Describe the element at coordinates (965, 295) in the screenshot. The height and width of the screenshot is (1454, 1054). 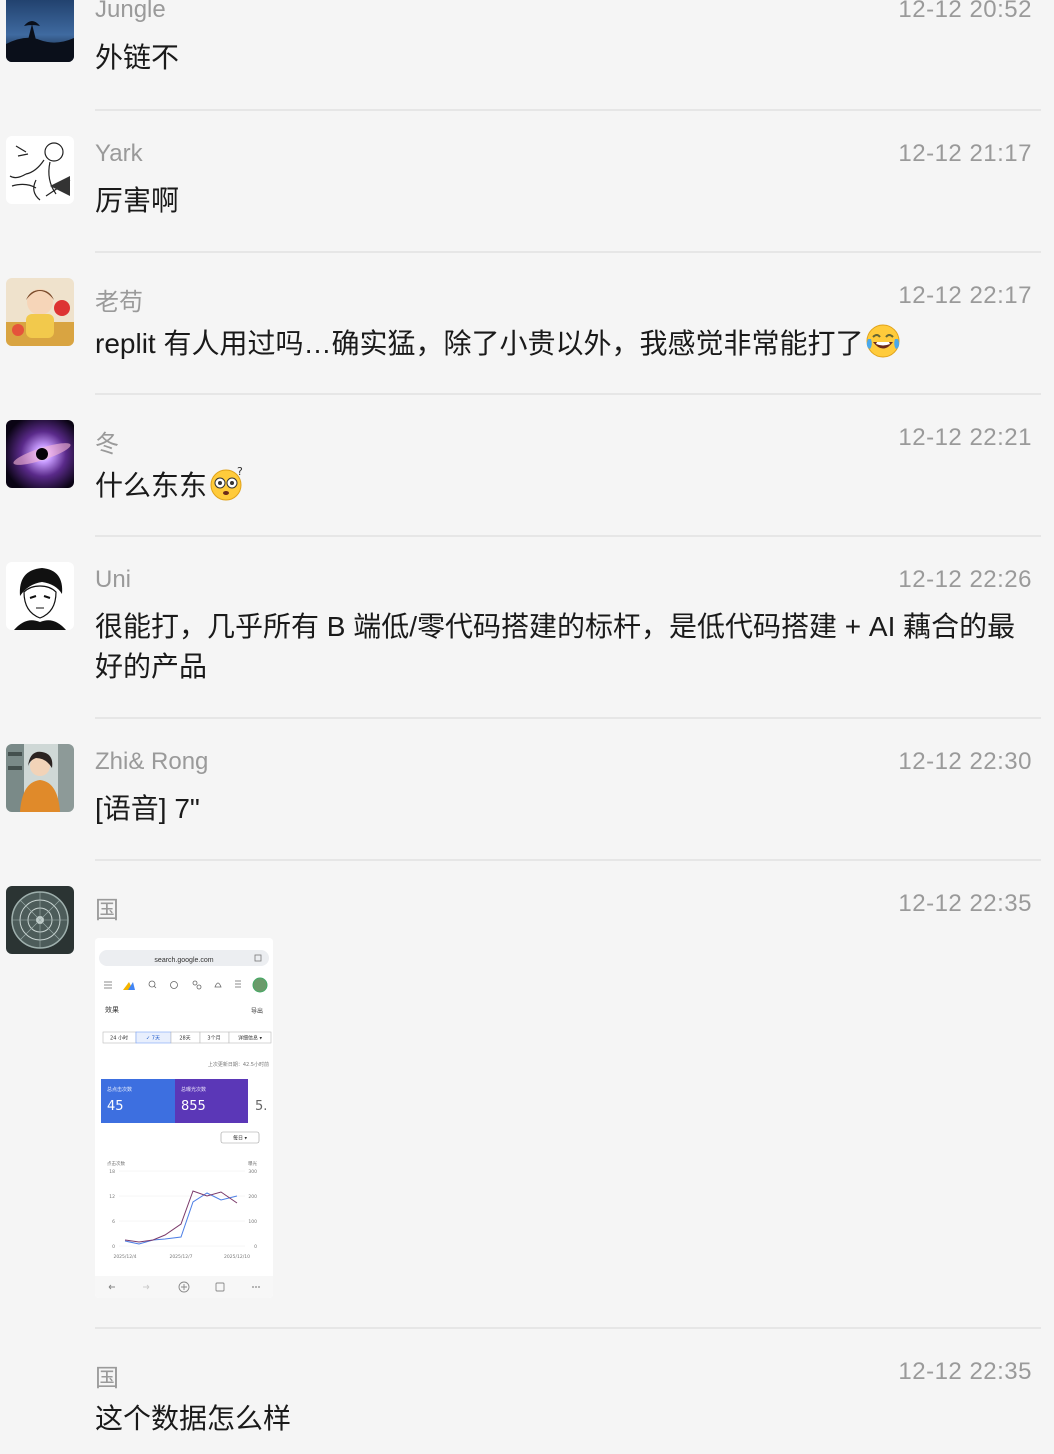
I see `message-time: 12-12 22:17` at that location.